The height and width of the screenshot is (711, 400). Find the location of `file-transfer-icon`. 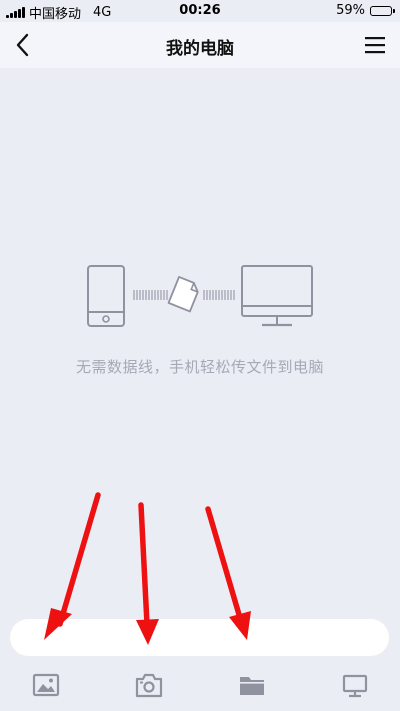

file-transfer-icon is located at coordinates (183, 294).